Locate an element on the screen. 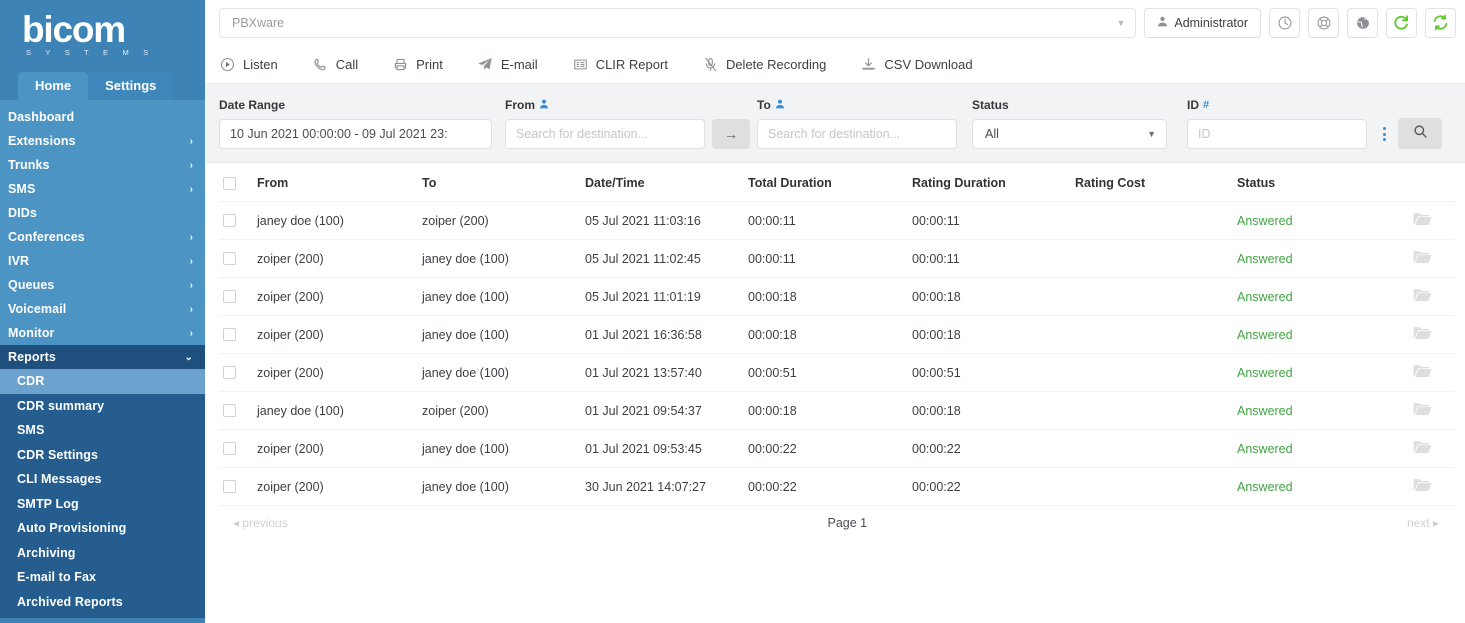 The height and width of the screenshot is (623, 1465). tab-home: Home is located at coordinates (53, 86).